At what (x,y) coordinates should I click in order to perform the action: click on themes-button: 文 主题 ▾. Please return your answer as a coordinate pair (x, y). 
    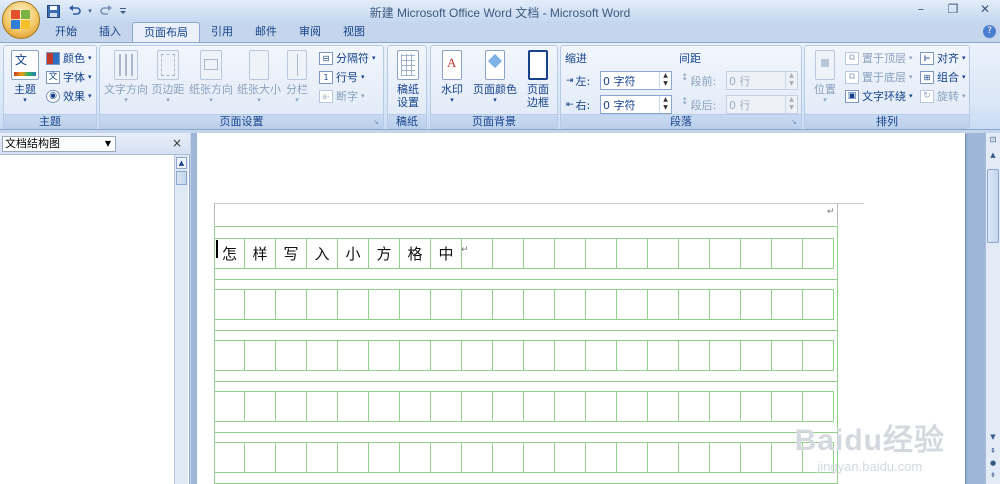
    Looking at the image, I should click on (25, 77).